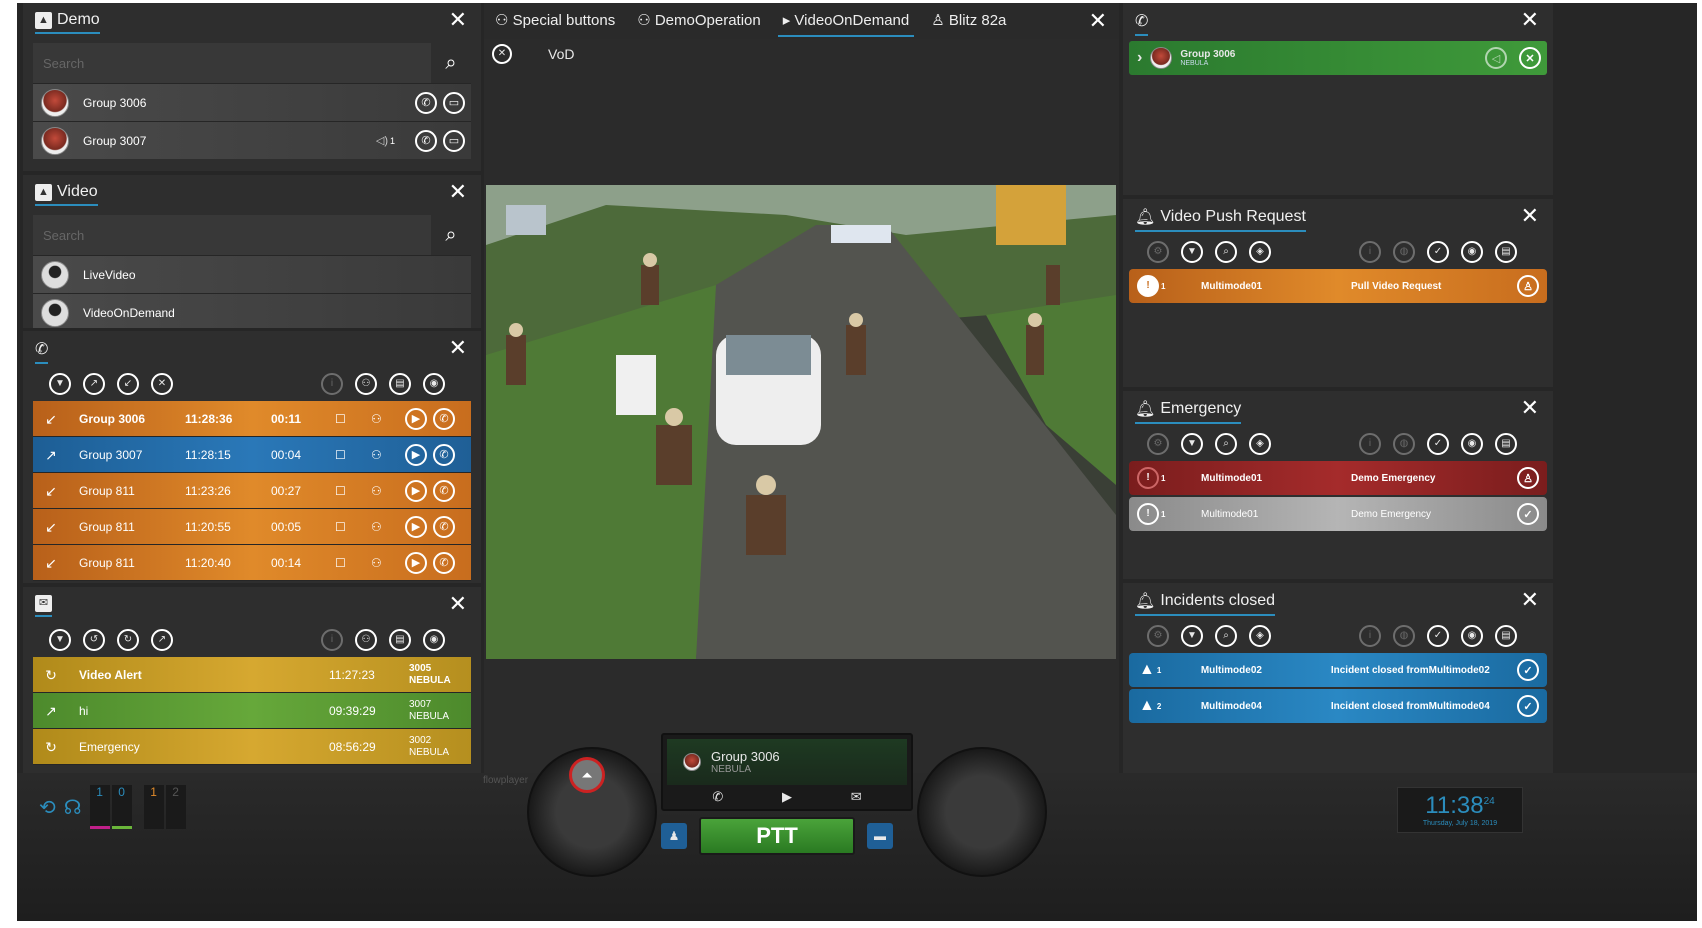 The width and height of the screenshot is (1702, 928). I want to click on call-row: ↙ Group 3006 11:28:36 00:11 ☐ ⚇ ▶ ✆, so click(252, 419).